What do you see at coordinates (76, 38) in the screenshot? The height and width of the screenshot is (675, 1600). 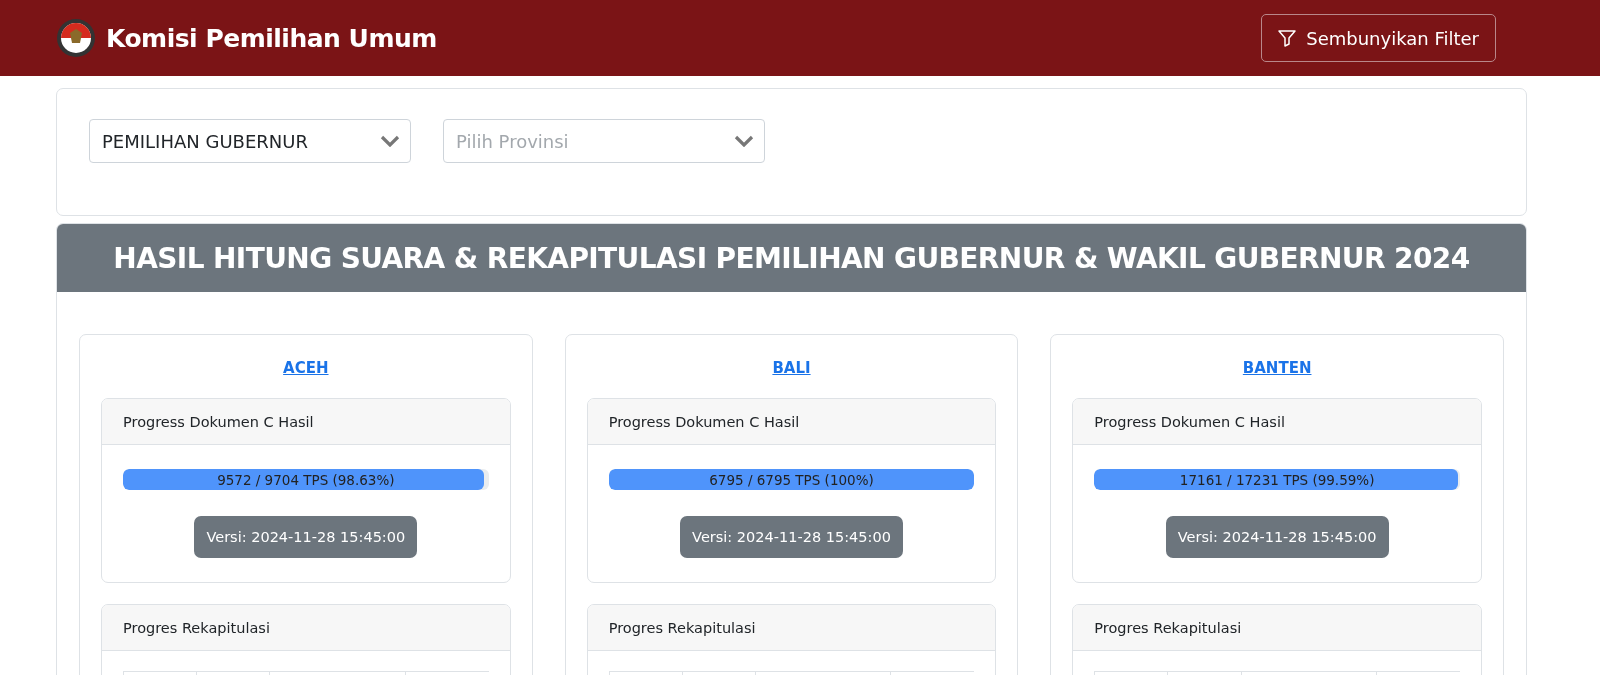 I see `emblem-logo` at bounding box center [76, 38].